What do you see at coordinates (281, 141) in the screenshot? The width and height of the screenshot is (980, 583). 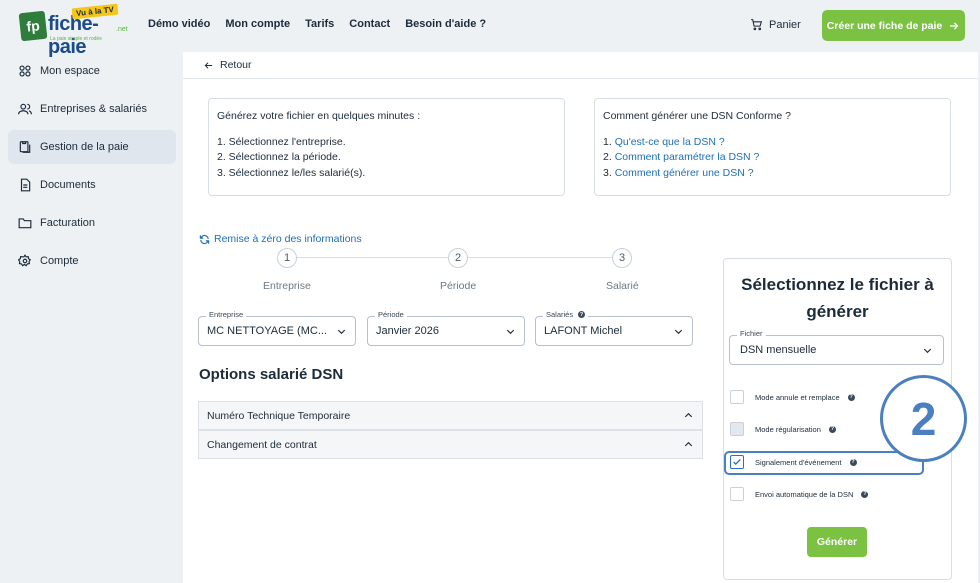 I see `instruction-item: 1. Sélectionnez l'entreprise.` at bounding box center [281, 141].